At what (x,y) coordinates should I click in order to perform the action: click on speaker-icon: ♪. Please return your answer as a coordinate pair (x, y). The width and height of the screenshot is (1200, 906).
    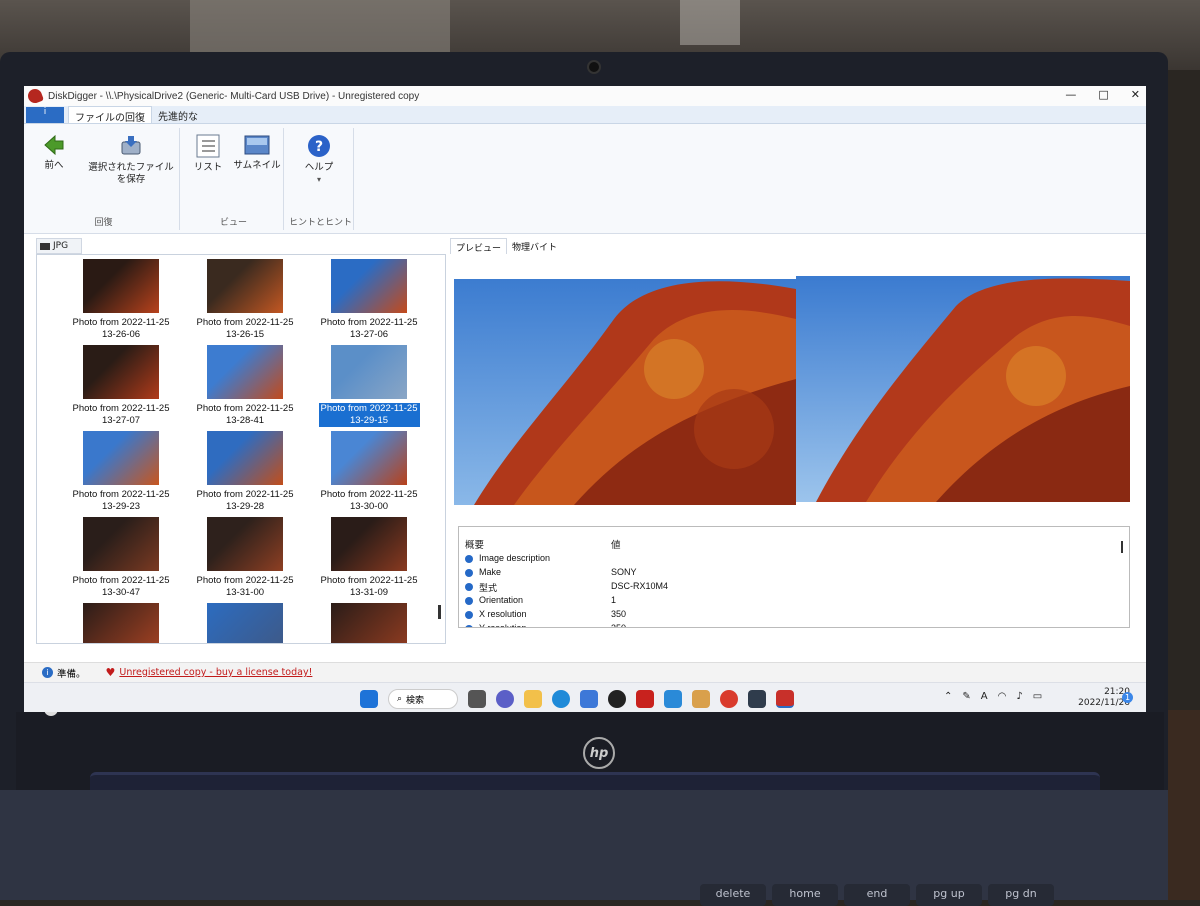
    Looking at the image, I should click on (1019, 696).